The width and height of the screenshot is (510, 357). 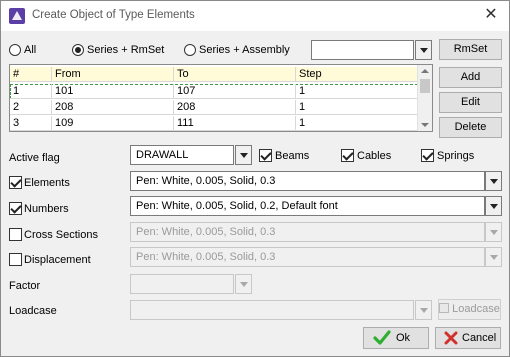 I want to click on title-bar: Create Object of Type Elements ✕, so click(x=255, y=16).